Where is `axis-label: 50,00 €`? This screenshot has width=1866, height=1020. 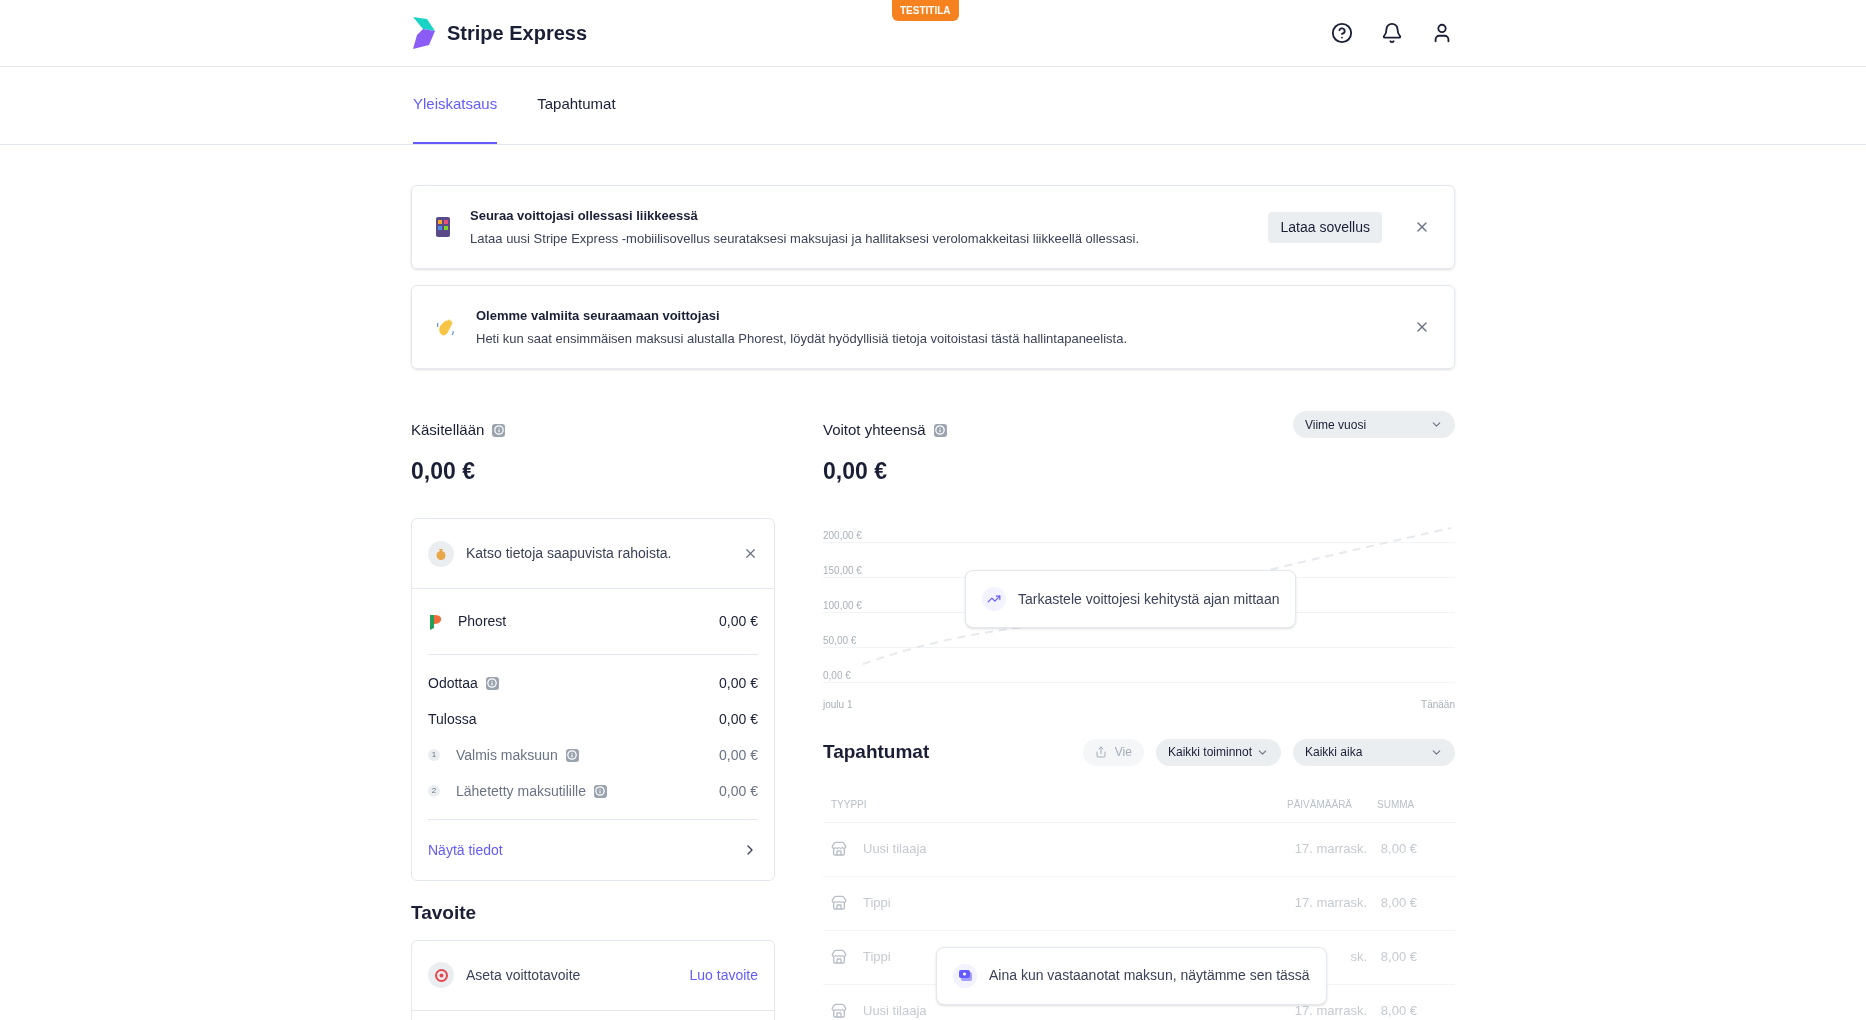
axis-label: 50,00 € is located at coordinates (840, 641).